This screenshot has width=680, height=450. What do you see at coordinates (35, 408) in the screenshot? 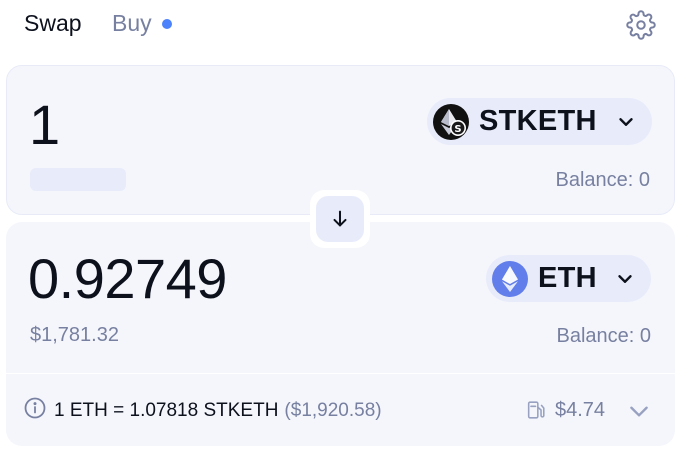
I see `info-icon` at bounding box center [35, 408].